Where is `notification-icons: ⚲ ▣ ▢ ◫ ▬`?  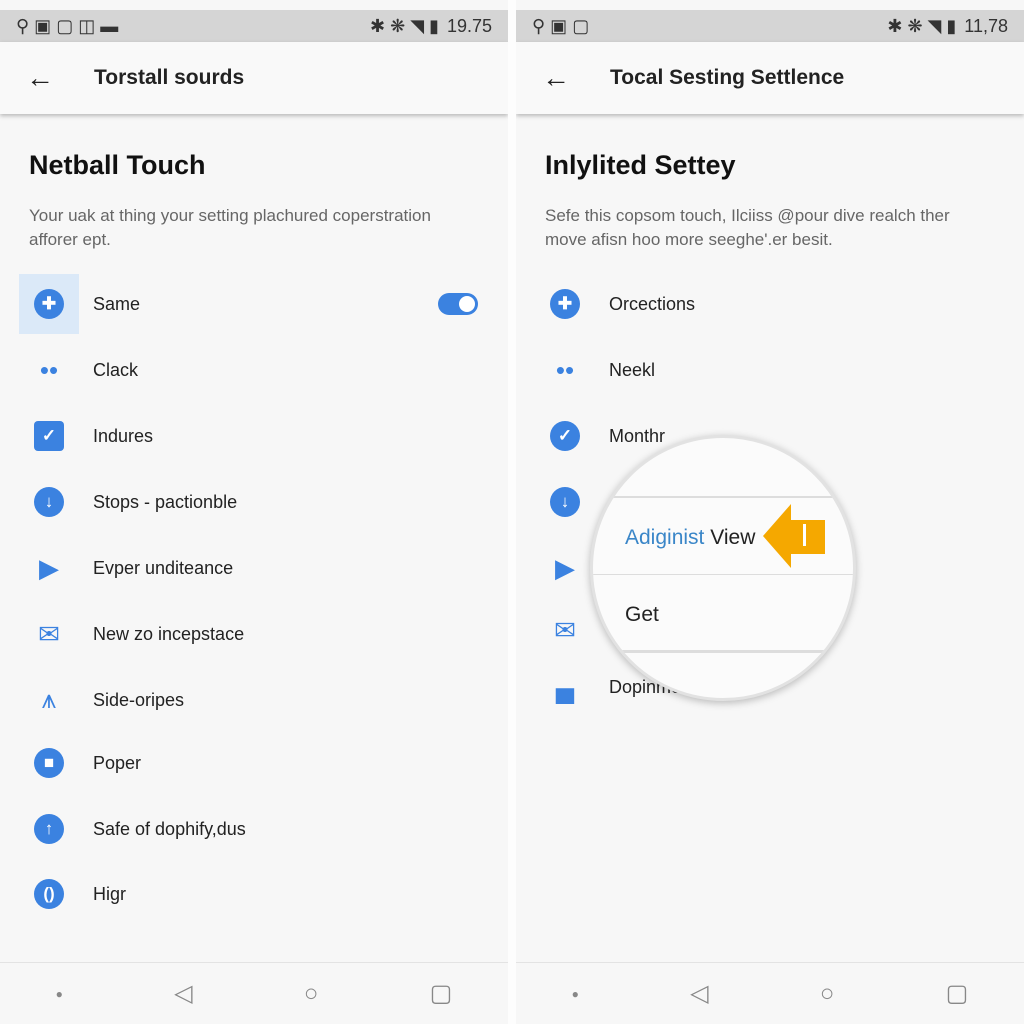
notification-icons: ⚲ ▣ ▢ ◫ ▬ is located at coordinates (67, 25).